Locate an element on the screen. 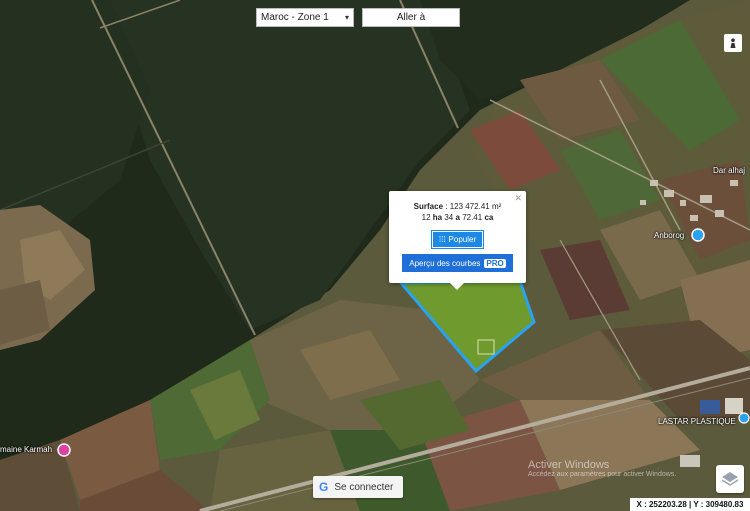 The width and height of the screenshot is (750, 511). surface-line: Surface : 123 472.41 m² is located at coordinates (457, 206).